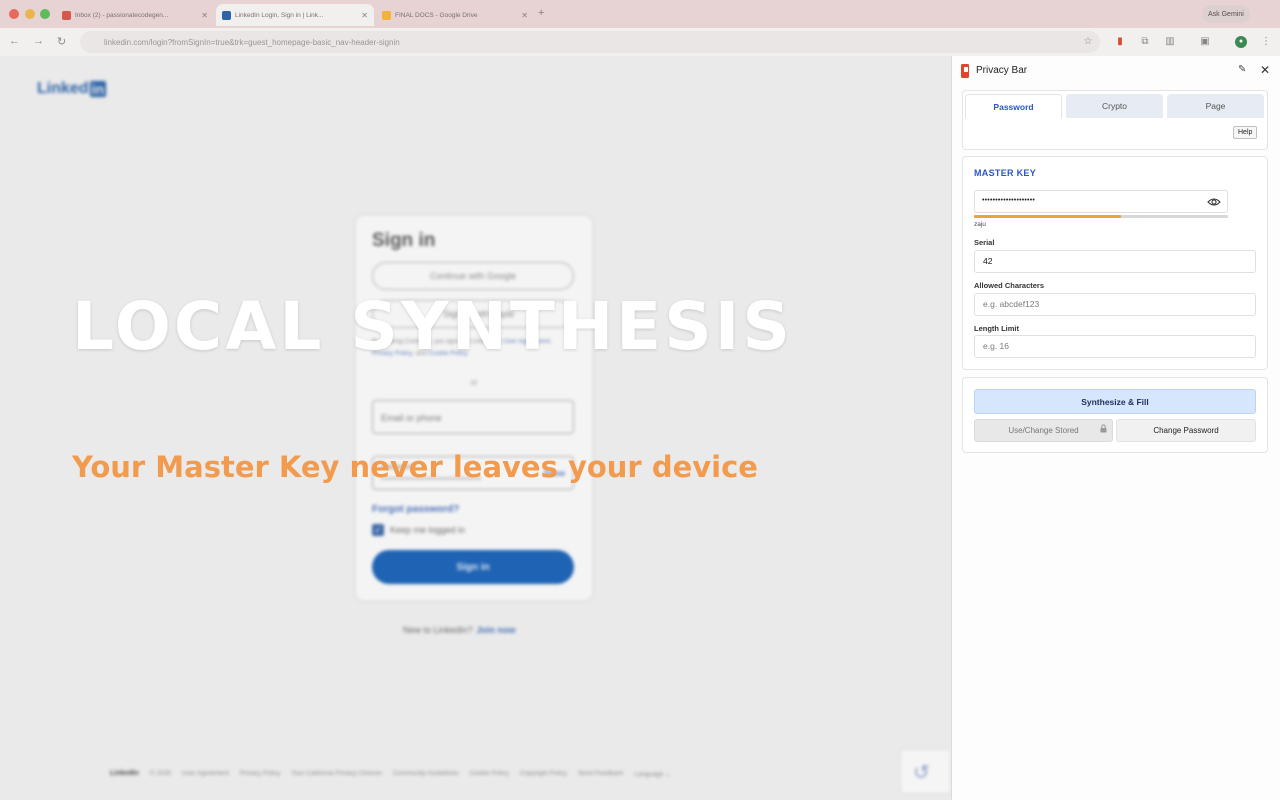  I want to click on bookmark-star-icon: ☆, so click(1088, 42).